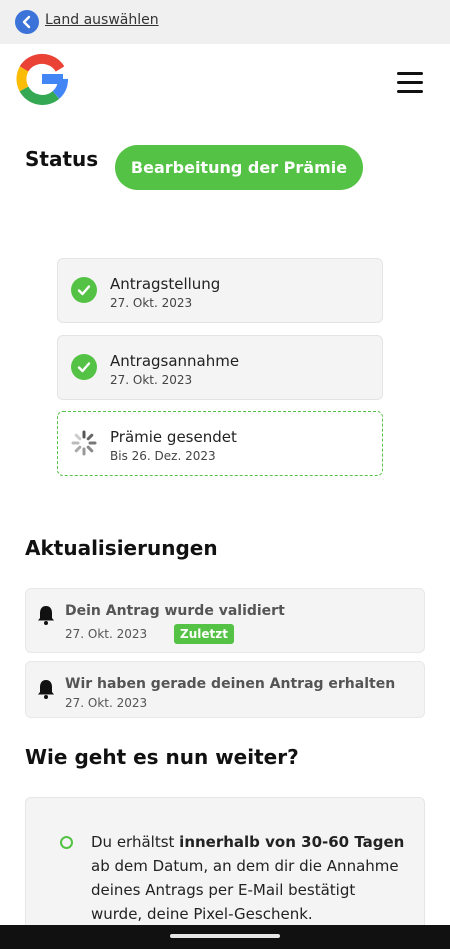  What do you see at coordinates (66, 842) in the screenshot?
I see `bullet-icon` at bounding box center [66, 842].